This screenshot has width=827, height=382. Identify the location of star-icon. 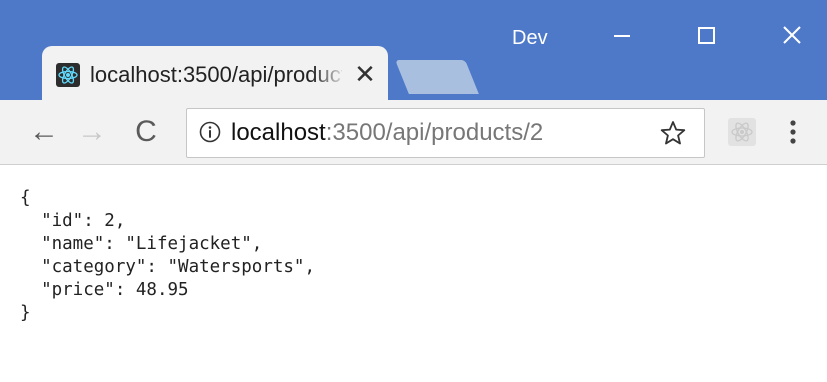
(673, 133).